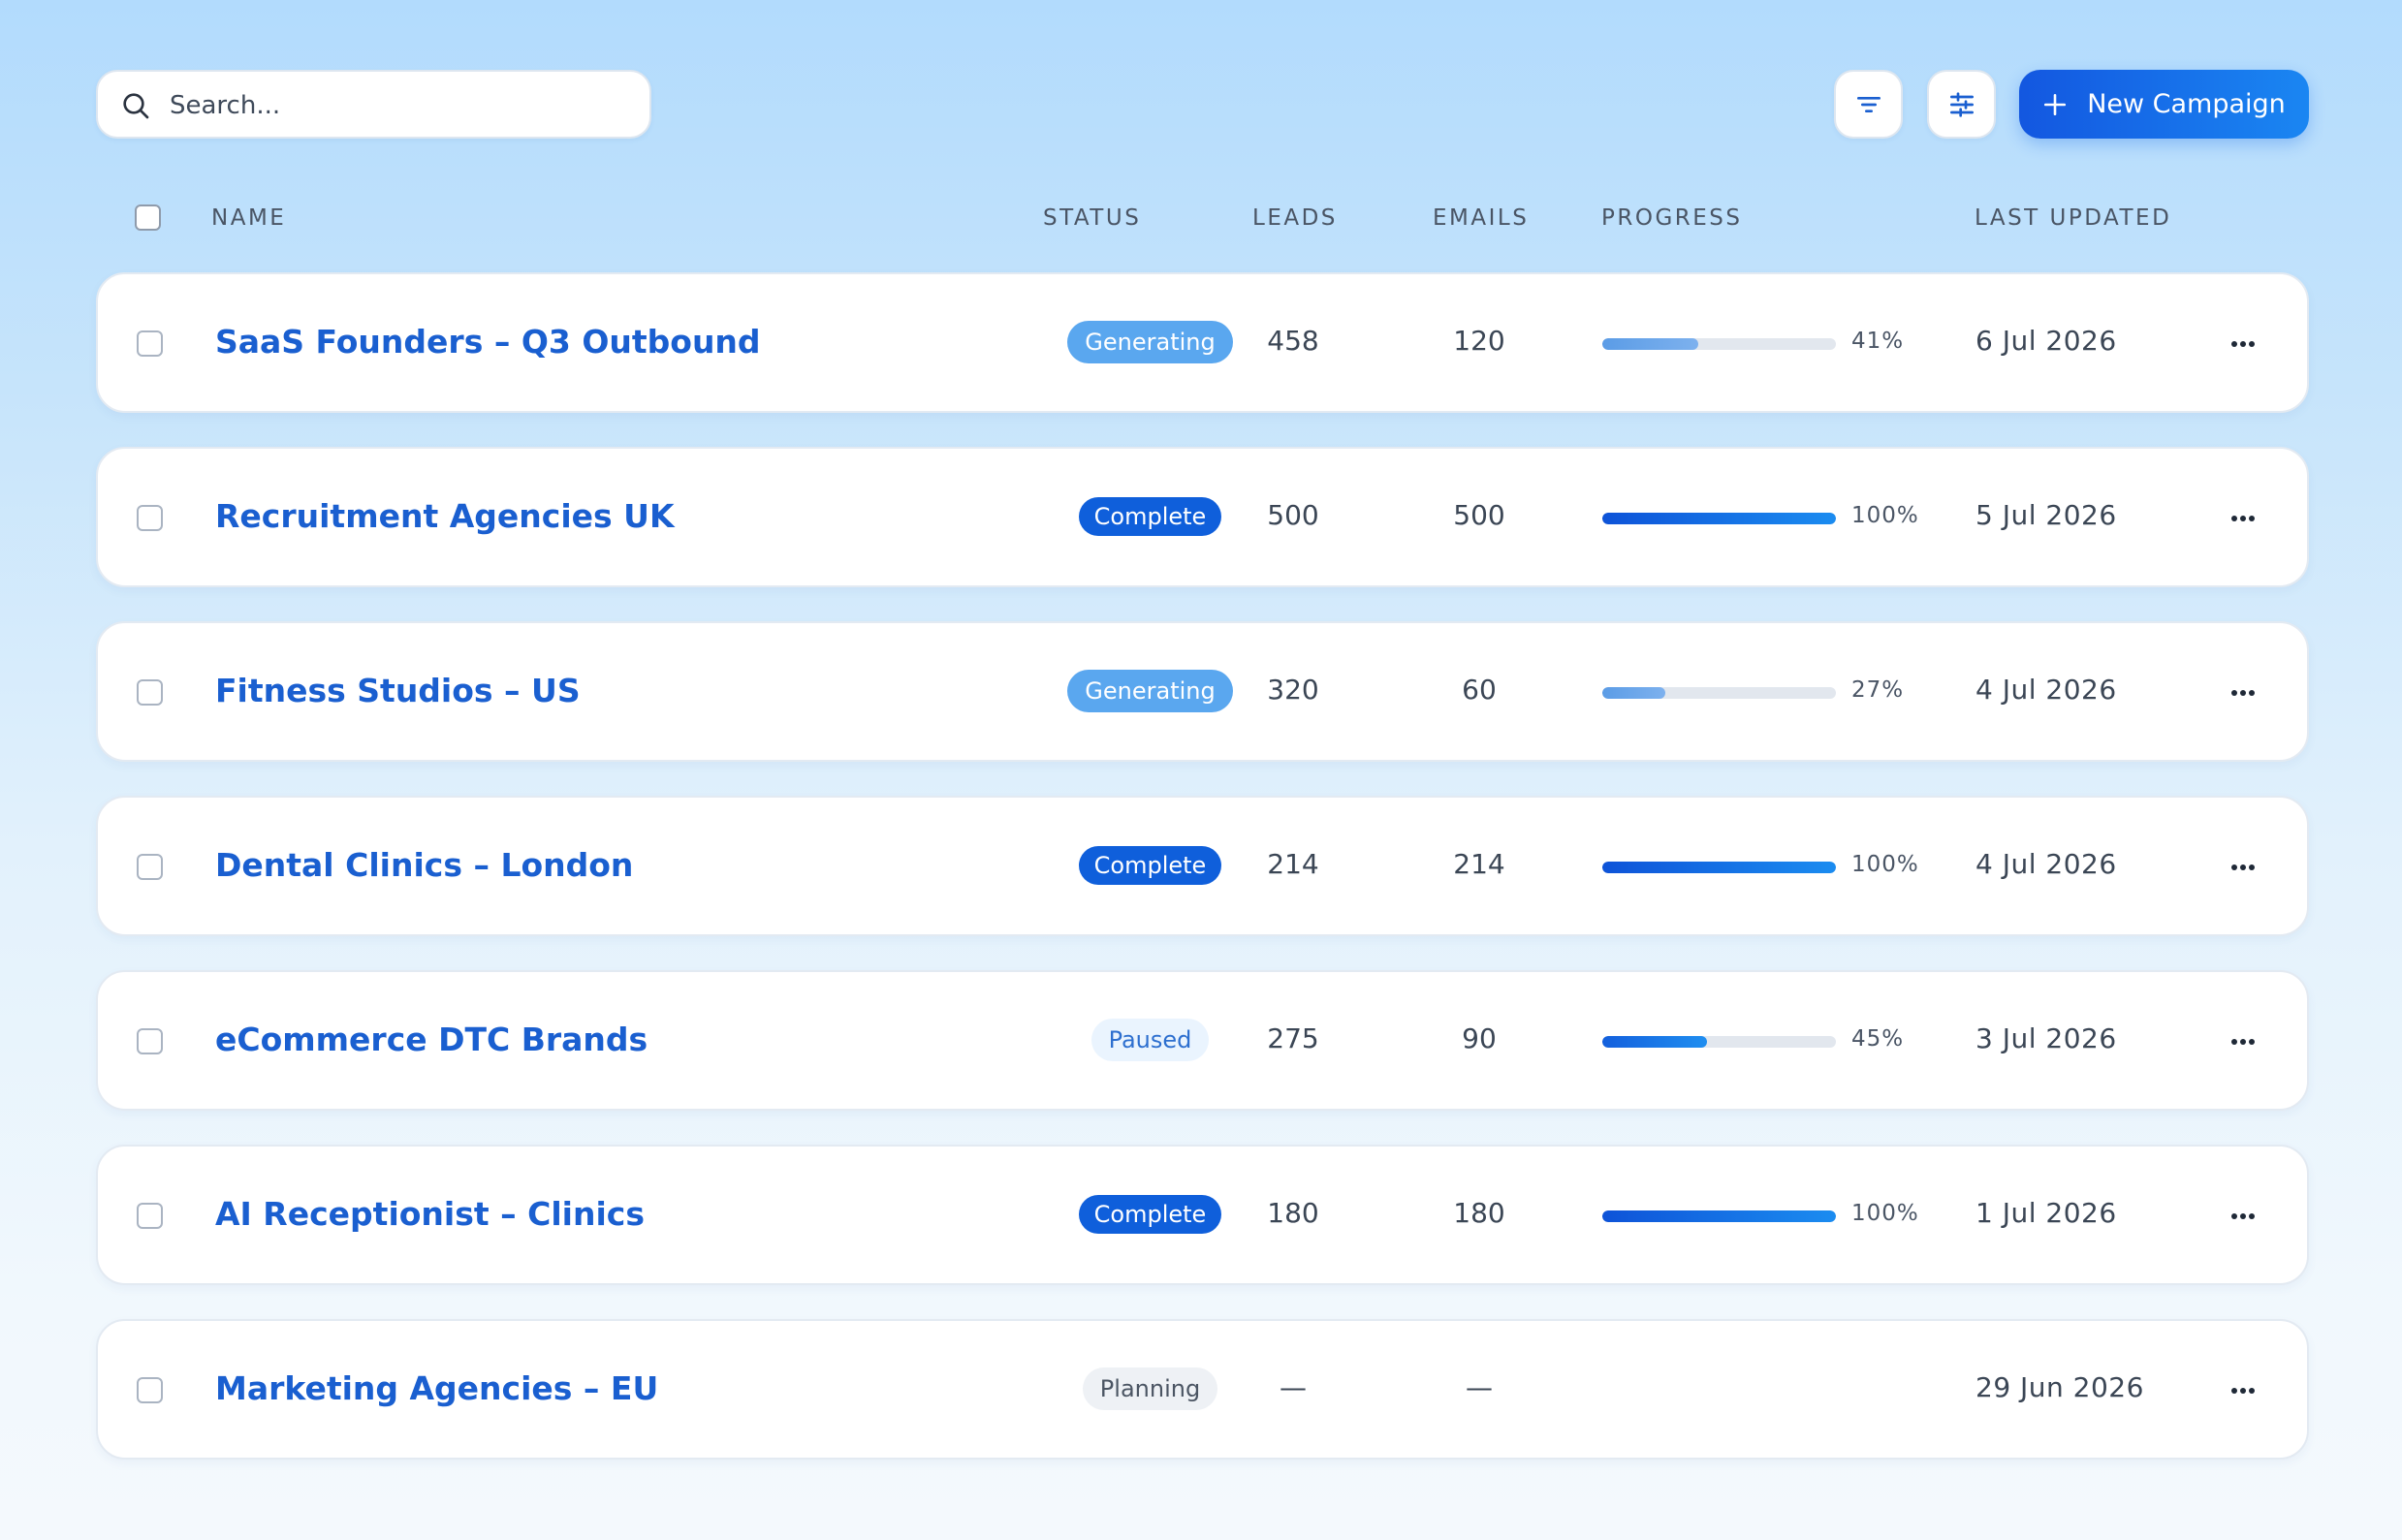  What do you see at coordinates (2046, 341) in the screenshot?
I see `last-updated-date: 6 Jul 2026` at bounding box center [2046, 341].